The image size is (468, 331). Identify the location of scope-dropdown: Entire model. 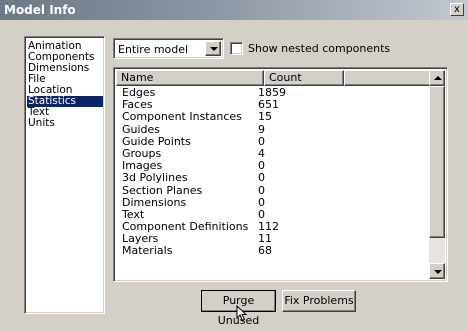
(168, 48).